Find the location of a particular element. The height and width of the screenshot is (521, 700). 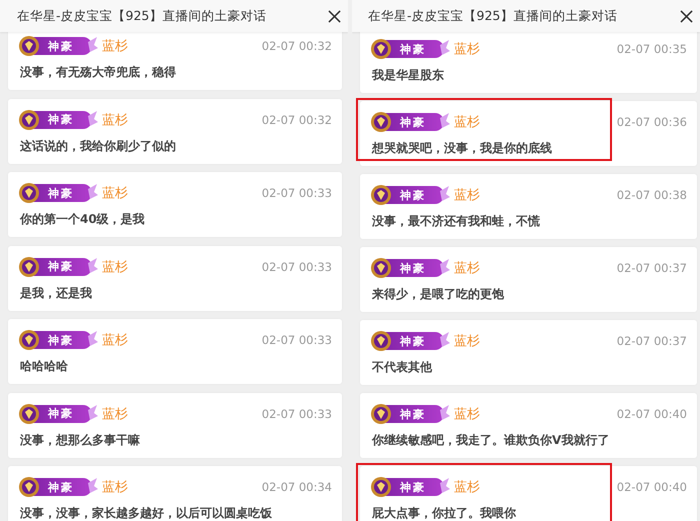

message-text: 是我，还是我 is located at coordinates (56, 293).